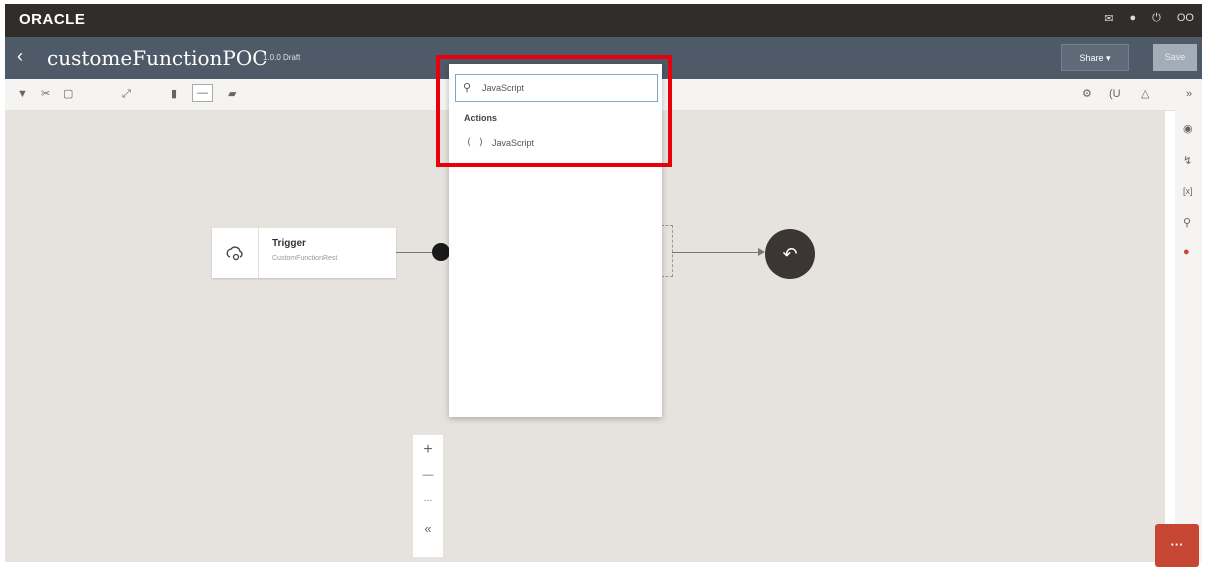 Image resolution: width=1207 pixels, height=570 pixels. Describe the element at coordinates (289, 243) in the screenshot. I see `trigger-title: Trigger` at that location.